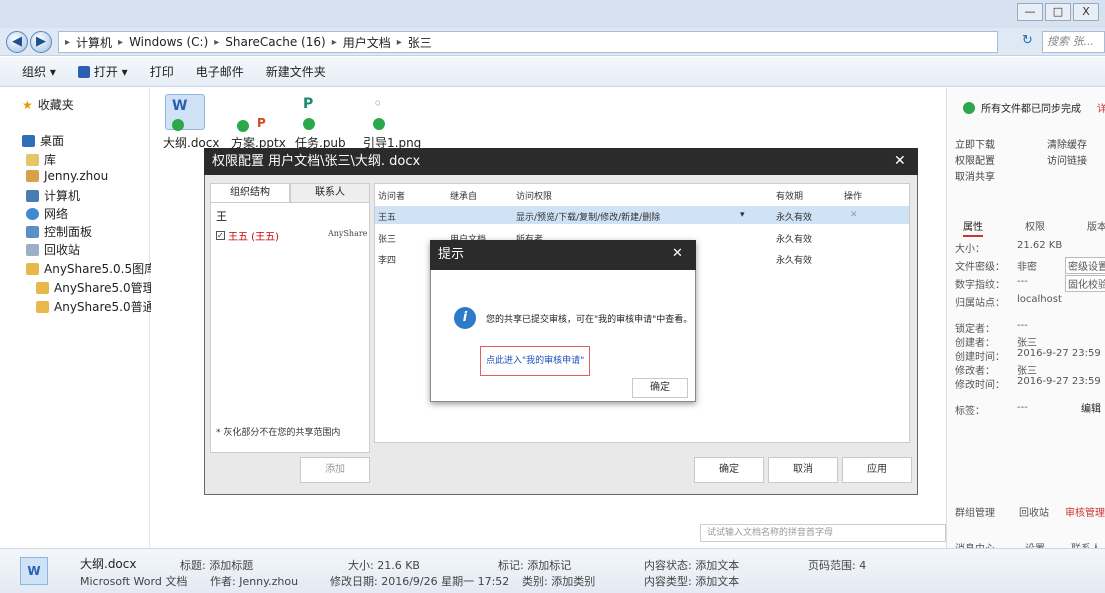 The width and height of the screenshot is (1105, 593). What do you see at coordinates (677, 253) in the screenshot?
I see `prompt-close-button: ✕` at bounding box center [677, 253].